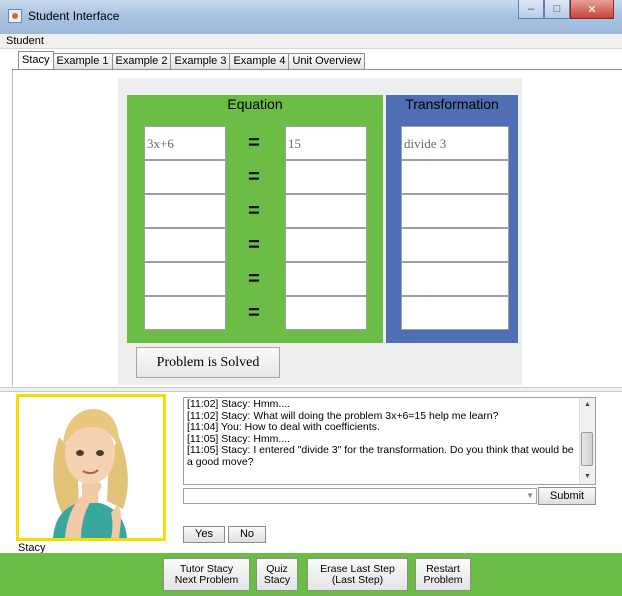  I want to click on button-label-line2: Stacy, so click(277, 580).